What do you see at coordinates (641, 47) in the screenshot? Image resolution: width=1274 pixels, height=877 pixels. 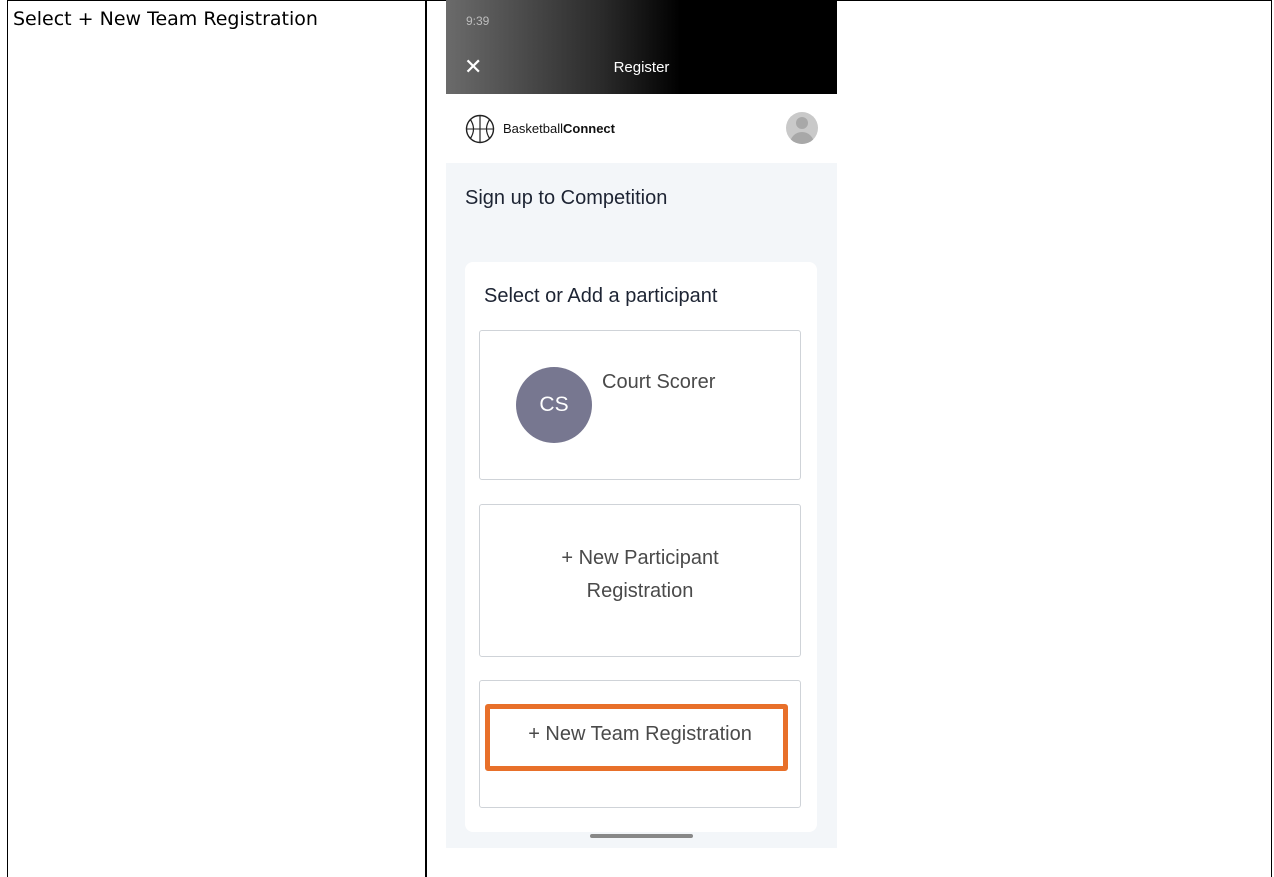 I see `status-bar: 9:39 ✕ Register` at bounding box center [641, 47].